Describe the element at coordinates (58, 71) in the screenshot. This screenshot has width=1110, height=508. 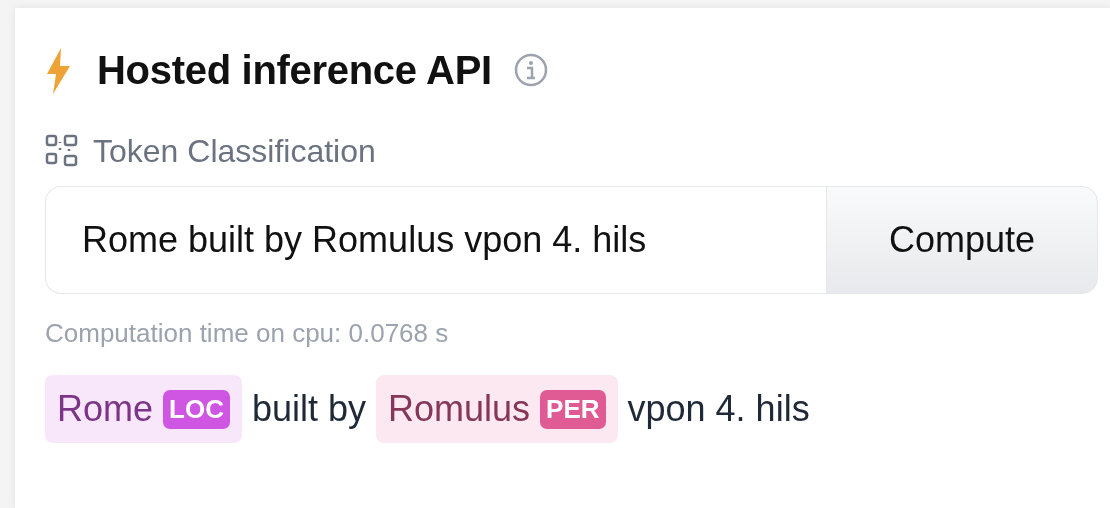
I see `lightning-icon` at that location.